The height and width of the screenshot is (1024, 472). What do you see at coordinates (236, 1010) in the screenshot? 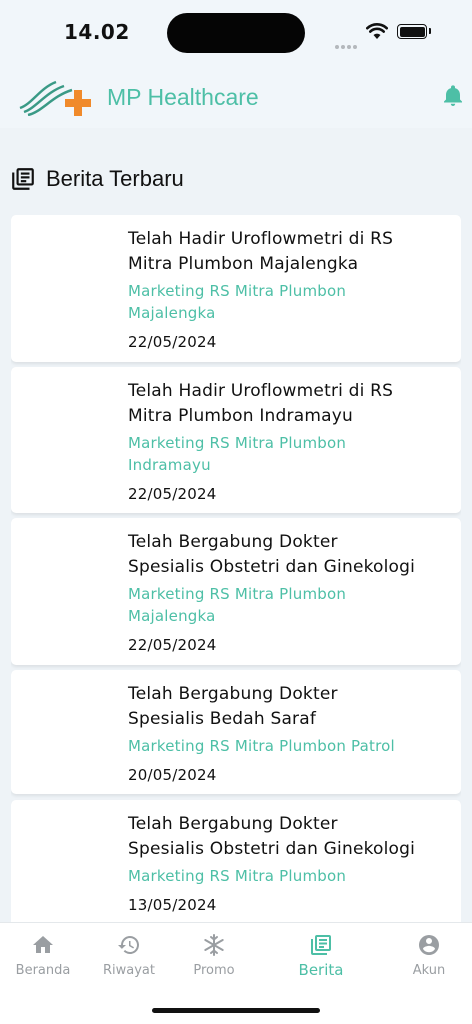
I see `home-indicator` at bounding box center [236, 1010].